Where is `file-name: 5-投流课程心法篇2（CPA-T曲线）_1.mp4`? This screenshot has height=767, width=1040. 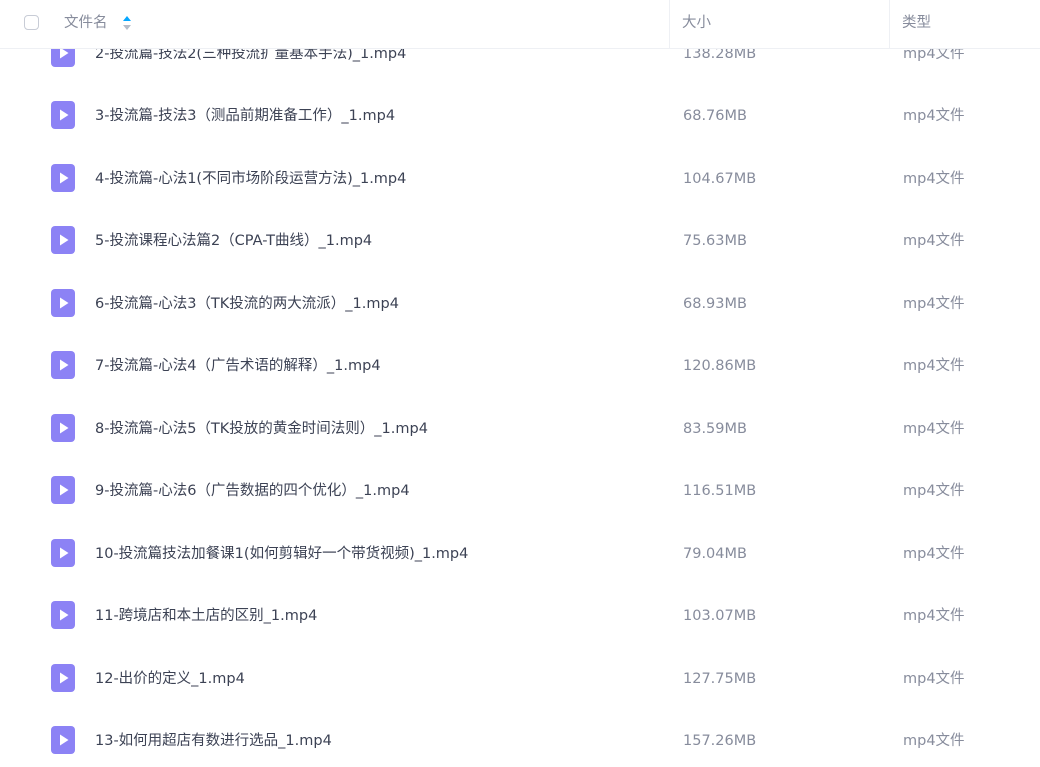 file-name: 5-投流课程心法篇2（CPA-T曲线）_1.mp4 is located at coordinates (233, 241).